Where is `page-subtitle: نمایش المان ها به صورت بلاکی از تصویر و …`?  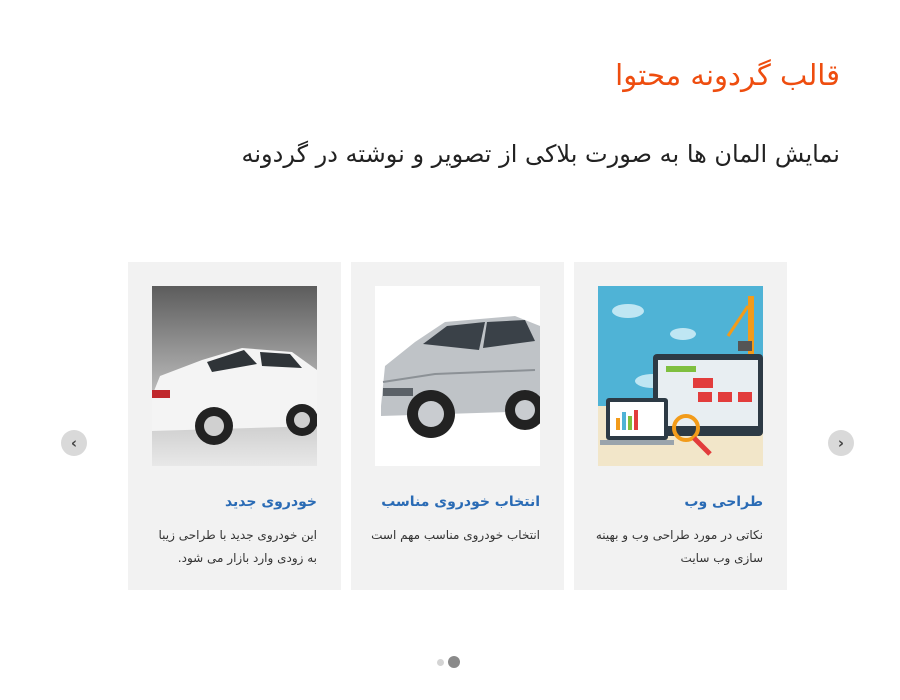 page-subtitle: نمایش المان ها به صورت بلاکی از تصویر و … is located at coordinates (541, 154).